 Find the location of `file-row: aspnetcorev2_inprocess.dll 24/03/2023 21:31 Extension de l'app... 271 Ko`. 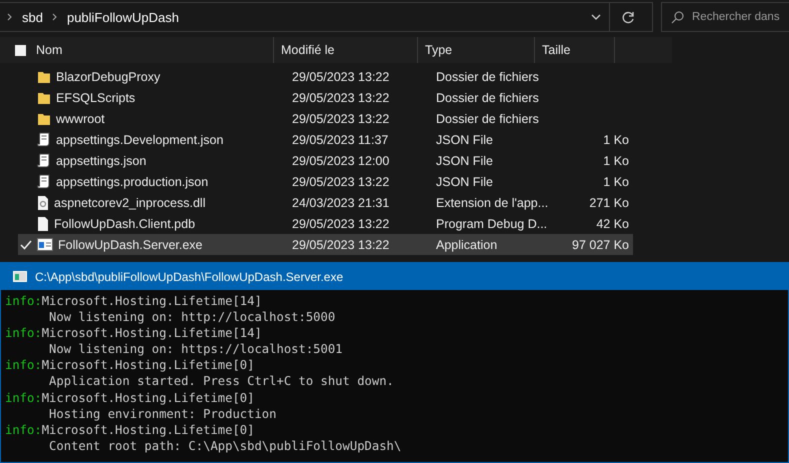

file-row: aspnetcorev2_inprocess.dll 24/03/2023 21:31 Extension de l'app... 271 Ko is located at coordinates (325, 202).